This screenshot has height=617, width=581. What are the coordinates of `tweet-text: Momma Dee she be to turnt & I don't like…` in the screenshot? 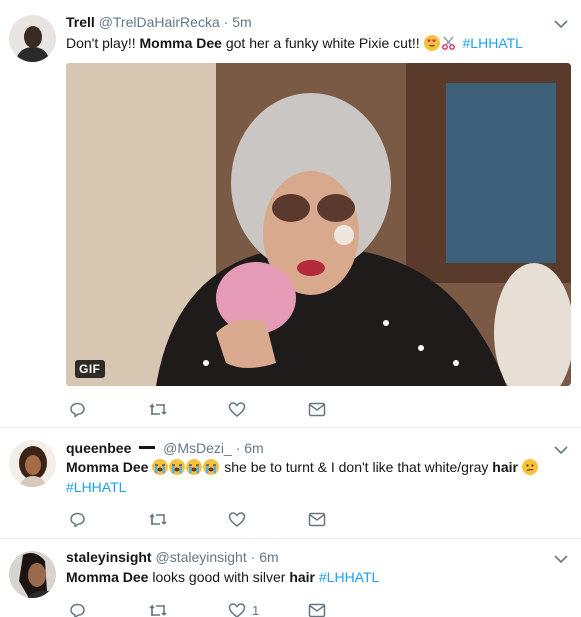 It's located at (308, 477).